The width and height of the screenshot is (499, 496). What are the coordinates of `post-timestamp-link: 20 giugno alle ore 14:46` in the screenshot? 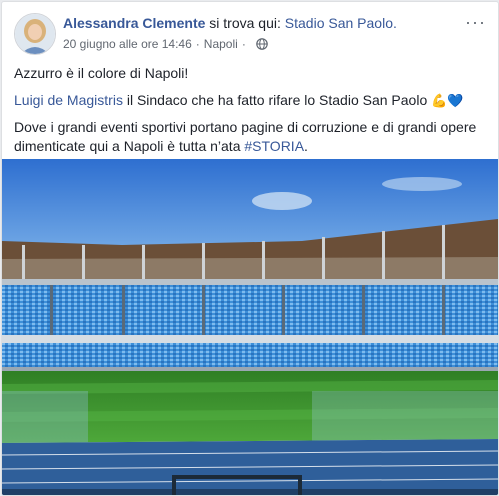 It's located at (127, 44).